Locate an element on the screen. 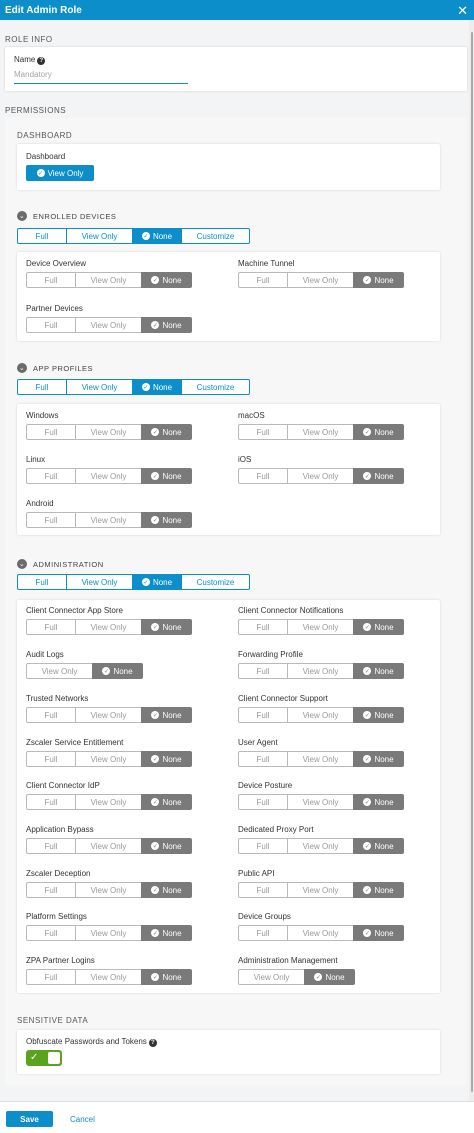 The width and height of the screenshot is (474, 1133). application-bypass-option-view-only: View Only is located at coordinates (108, 846).